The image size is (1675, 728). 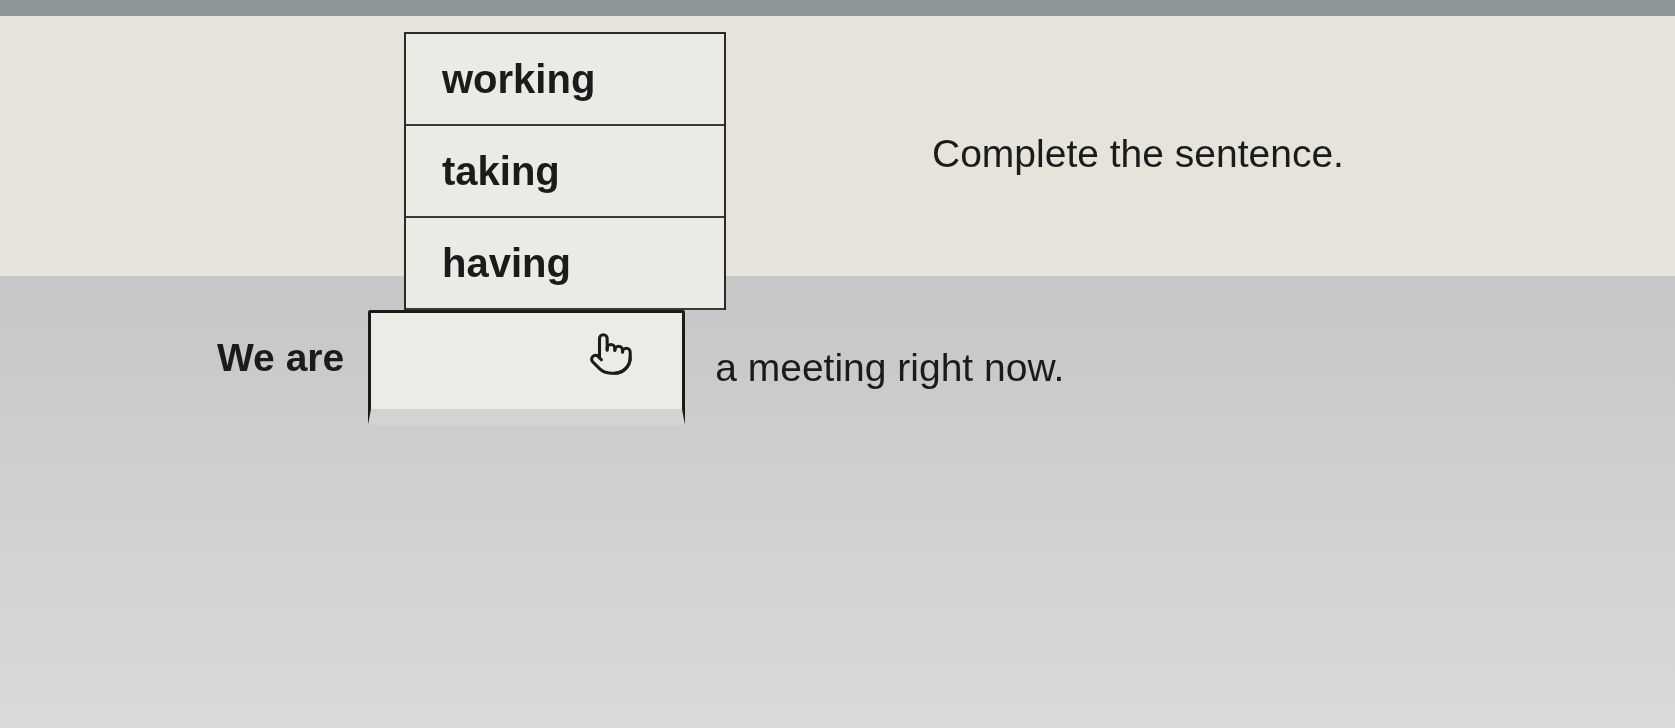 I want to click on answer-dropdown, so click(x=527, y=367).